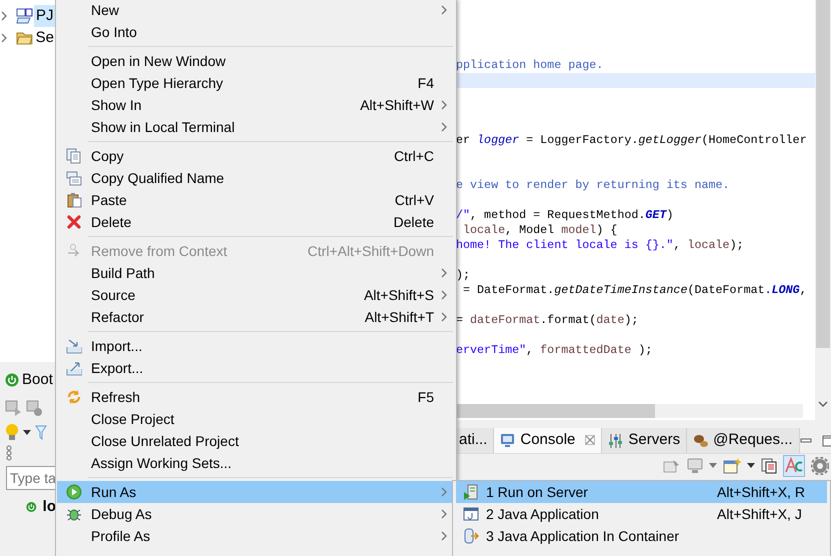 The image size is (831, 556). I want to click on paste-icon, so click(74, 200).